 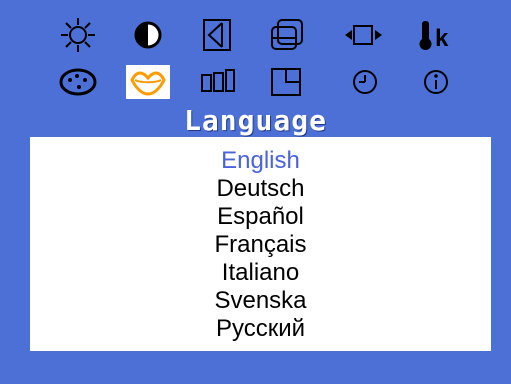 I want to click on horizontal-size-icon, so click(x=365, y=35).